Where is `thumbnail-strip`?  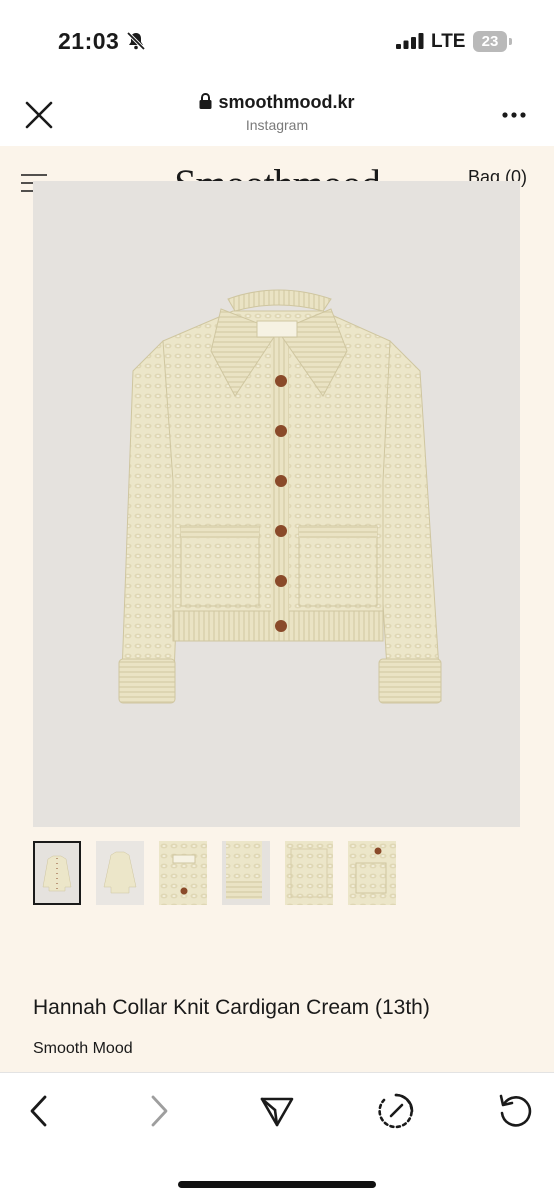
thumbnail-strip is located at coordinates (218, 873).